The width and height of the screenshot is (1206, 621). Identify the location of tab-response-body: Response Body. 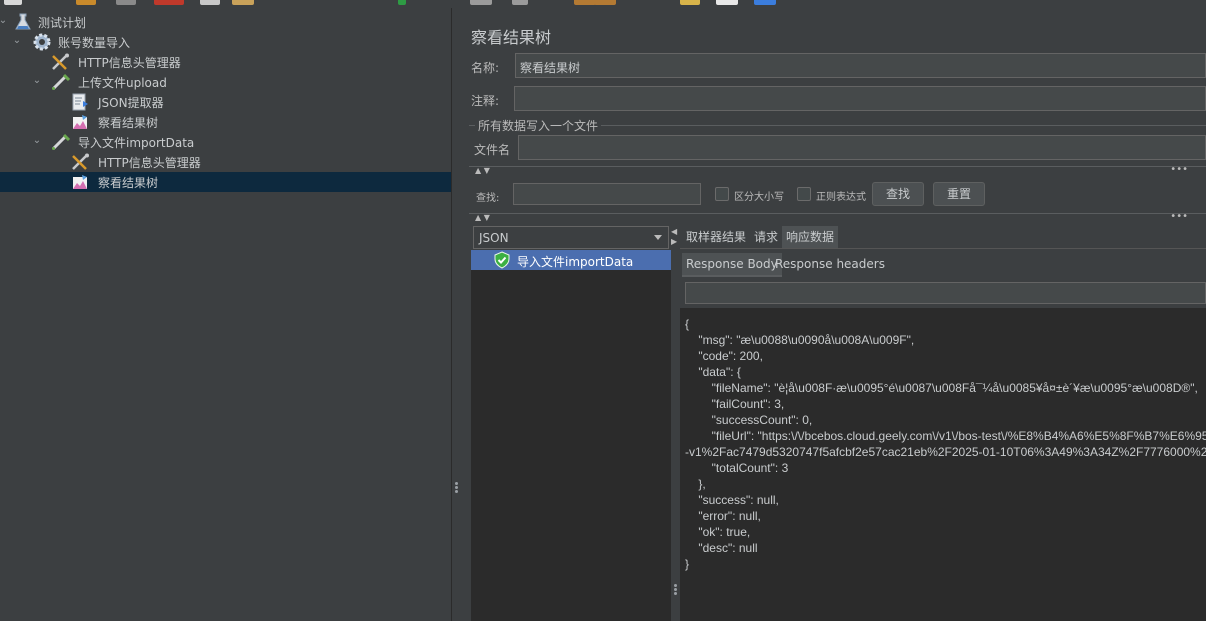
(732, 265).